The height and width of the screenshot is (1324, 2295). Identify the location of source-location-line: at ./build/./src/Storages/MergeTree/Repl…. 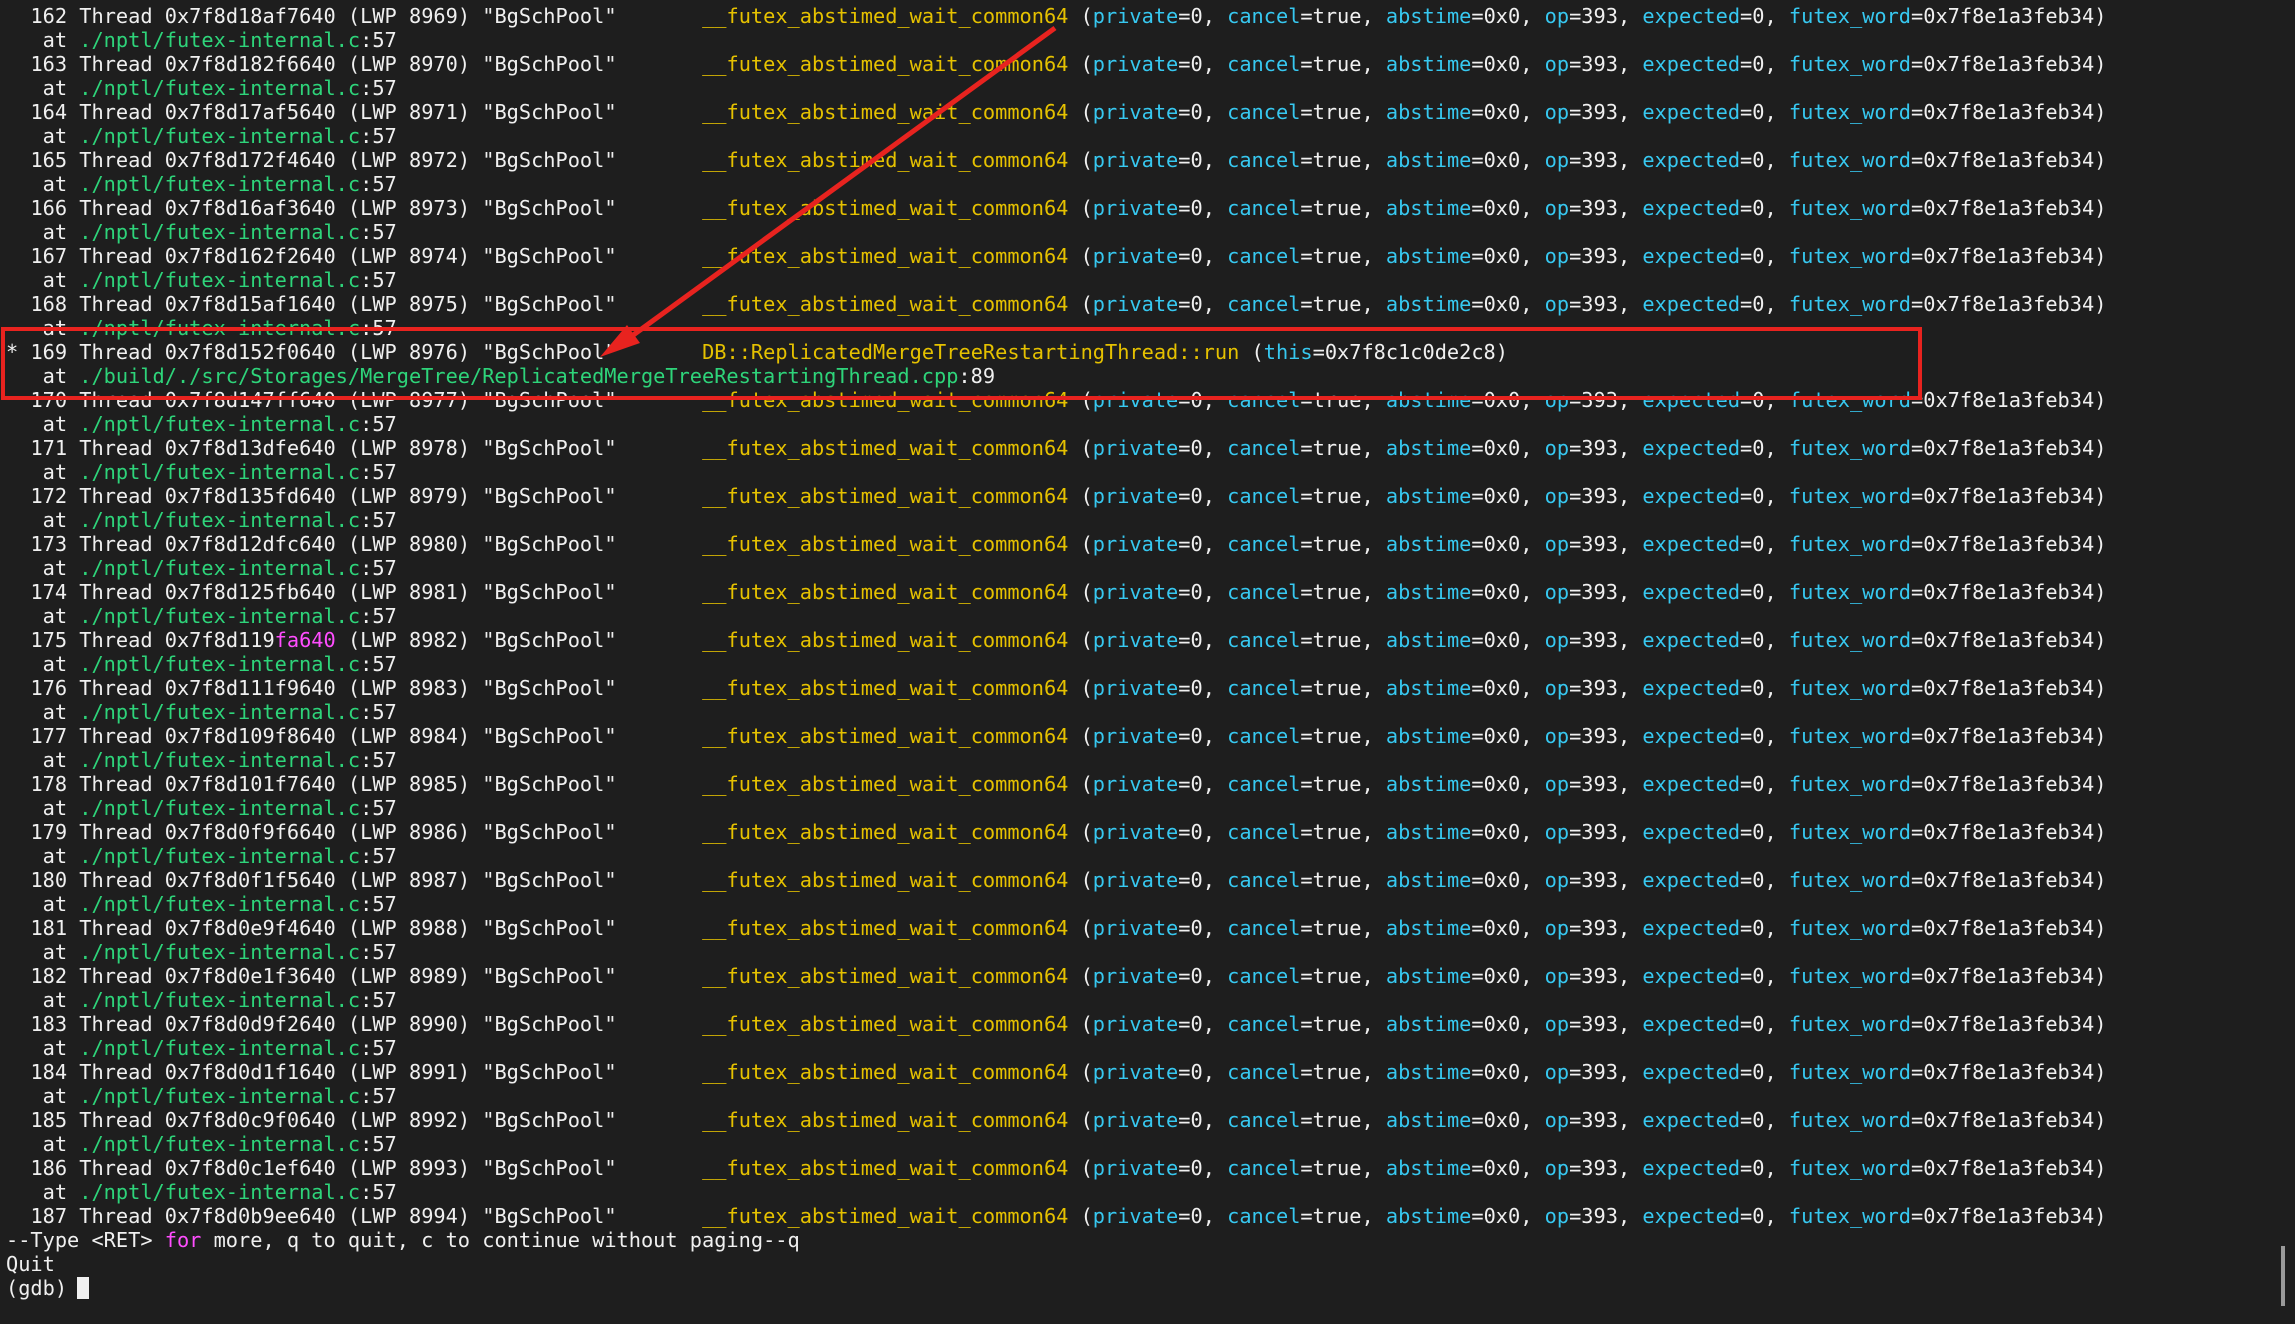
(501, 376).